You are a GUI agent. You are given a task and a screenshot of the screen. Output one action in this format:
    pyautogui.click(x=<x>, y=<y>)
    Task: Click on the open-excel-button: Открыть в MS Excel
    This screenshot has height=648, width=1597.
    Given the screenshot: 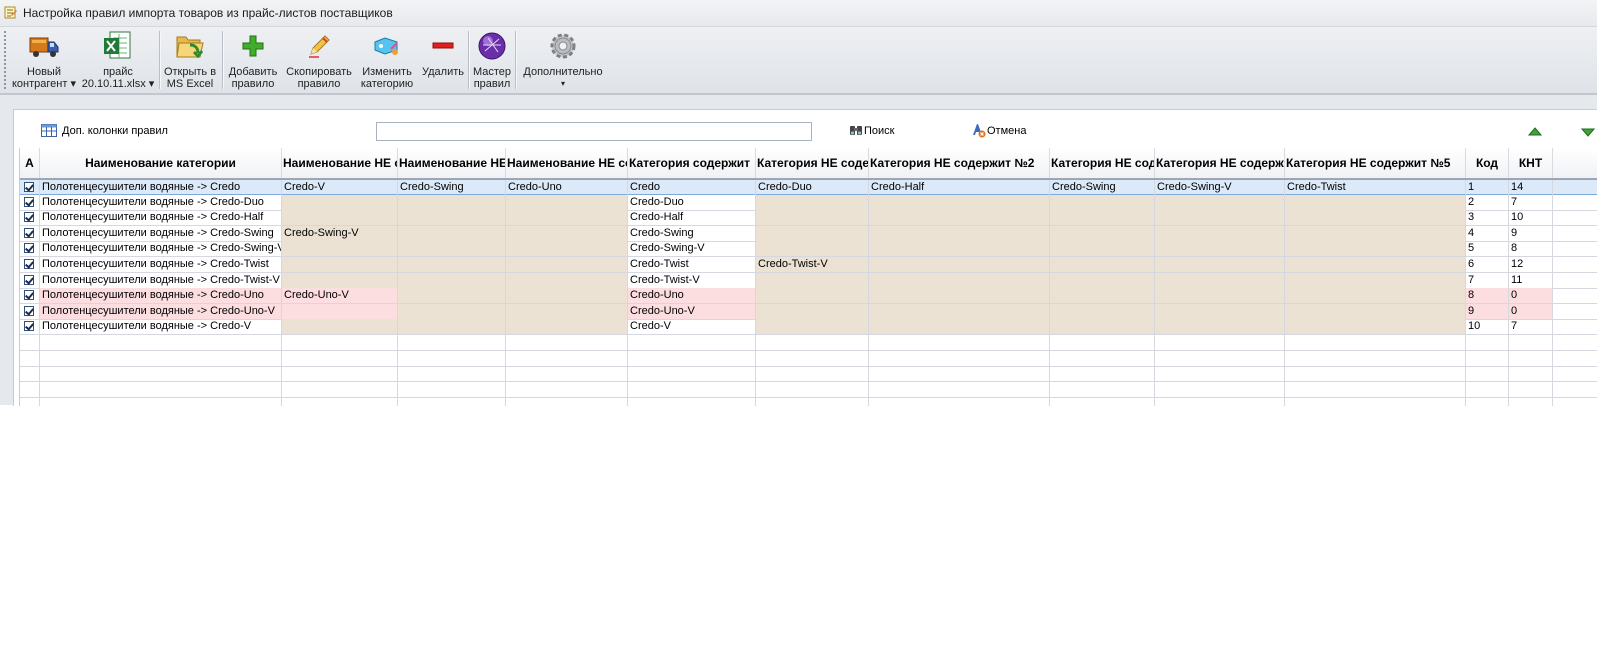 What is the action you would take?
    pyautogui.click(x=190, y=60)
    